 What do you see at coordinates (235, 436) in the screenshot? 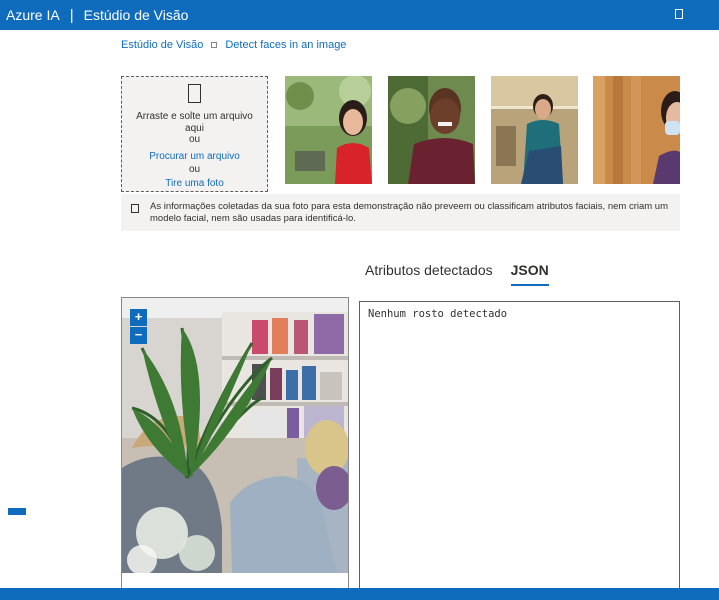
I see `analyzed-image` at bounding box center [235, 436].